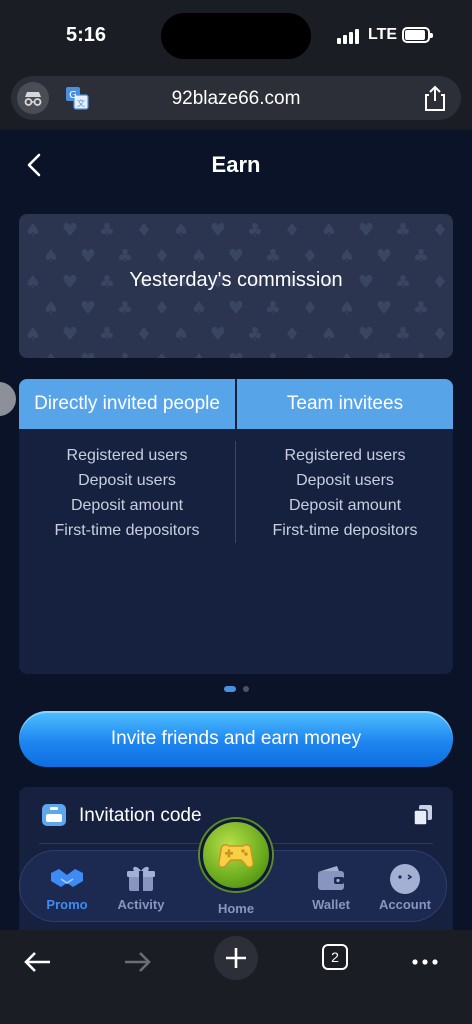 The width and height of the screenshot is (472, 1024). I want to click on tab-label: Promo, so click(67, 904).